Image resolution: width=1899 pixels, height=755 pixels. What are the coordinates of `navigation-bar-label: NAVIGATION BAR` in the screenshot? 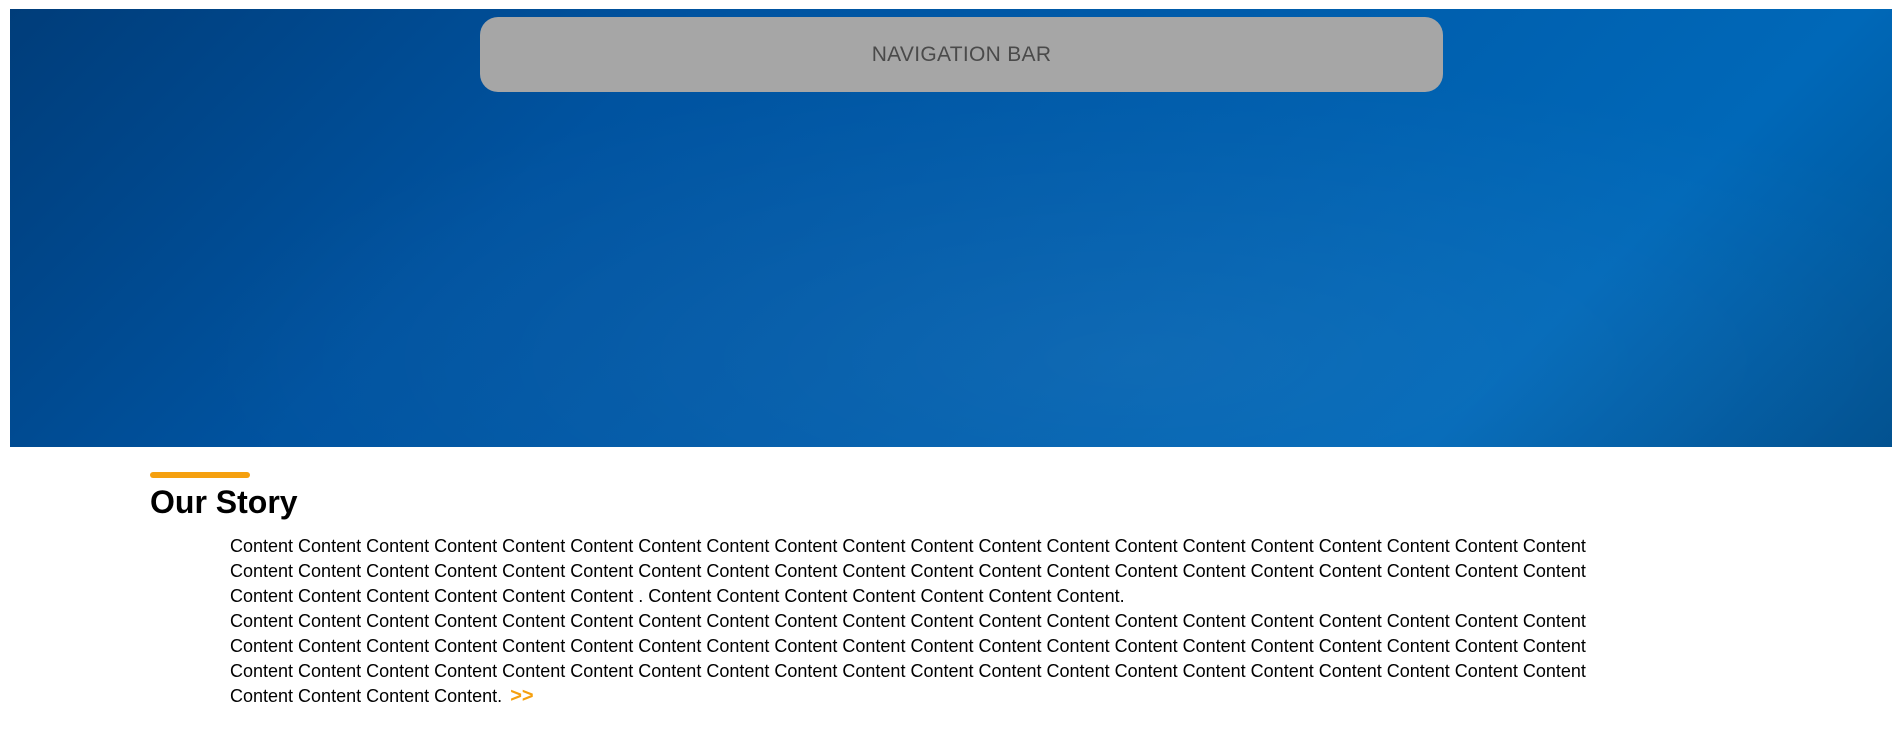 It's located at (961, 54).